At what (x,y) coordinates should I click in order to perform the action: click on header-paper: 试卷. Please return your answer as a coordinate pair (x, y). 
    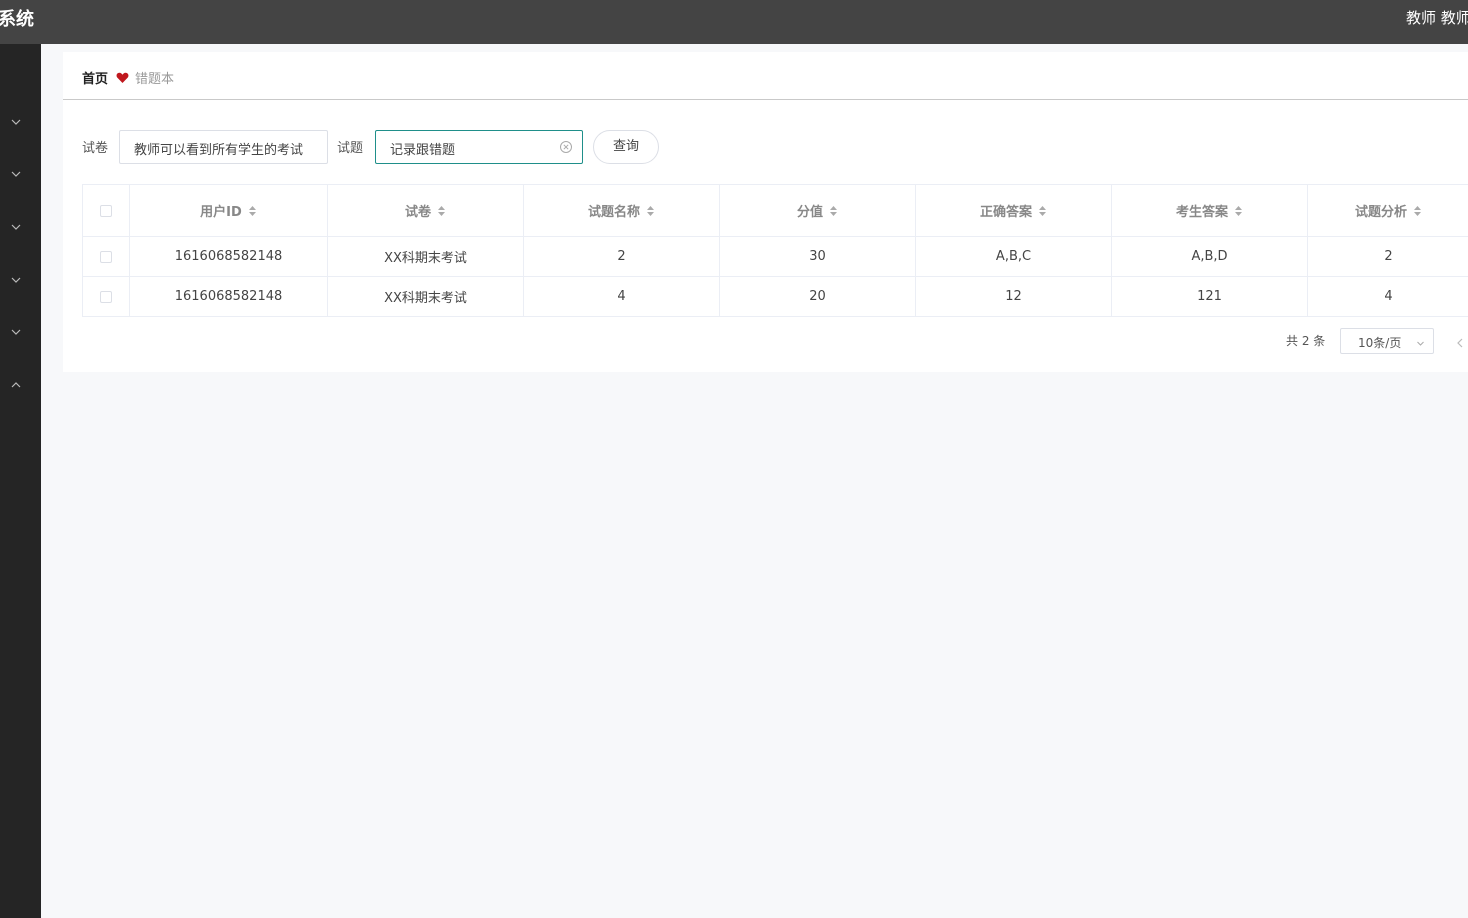
    Looking at the image, I should click on (426, 210).